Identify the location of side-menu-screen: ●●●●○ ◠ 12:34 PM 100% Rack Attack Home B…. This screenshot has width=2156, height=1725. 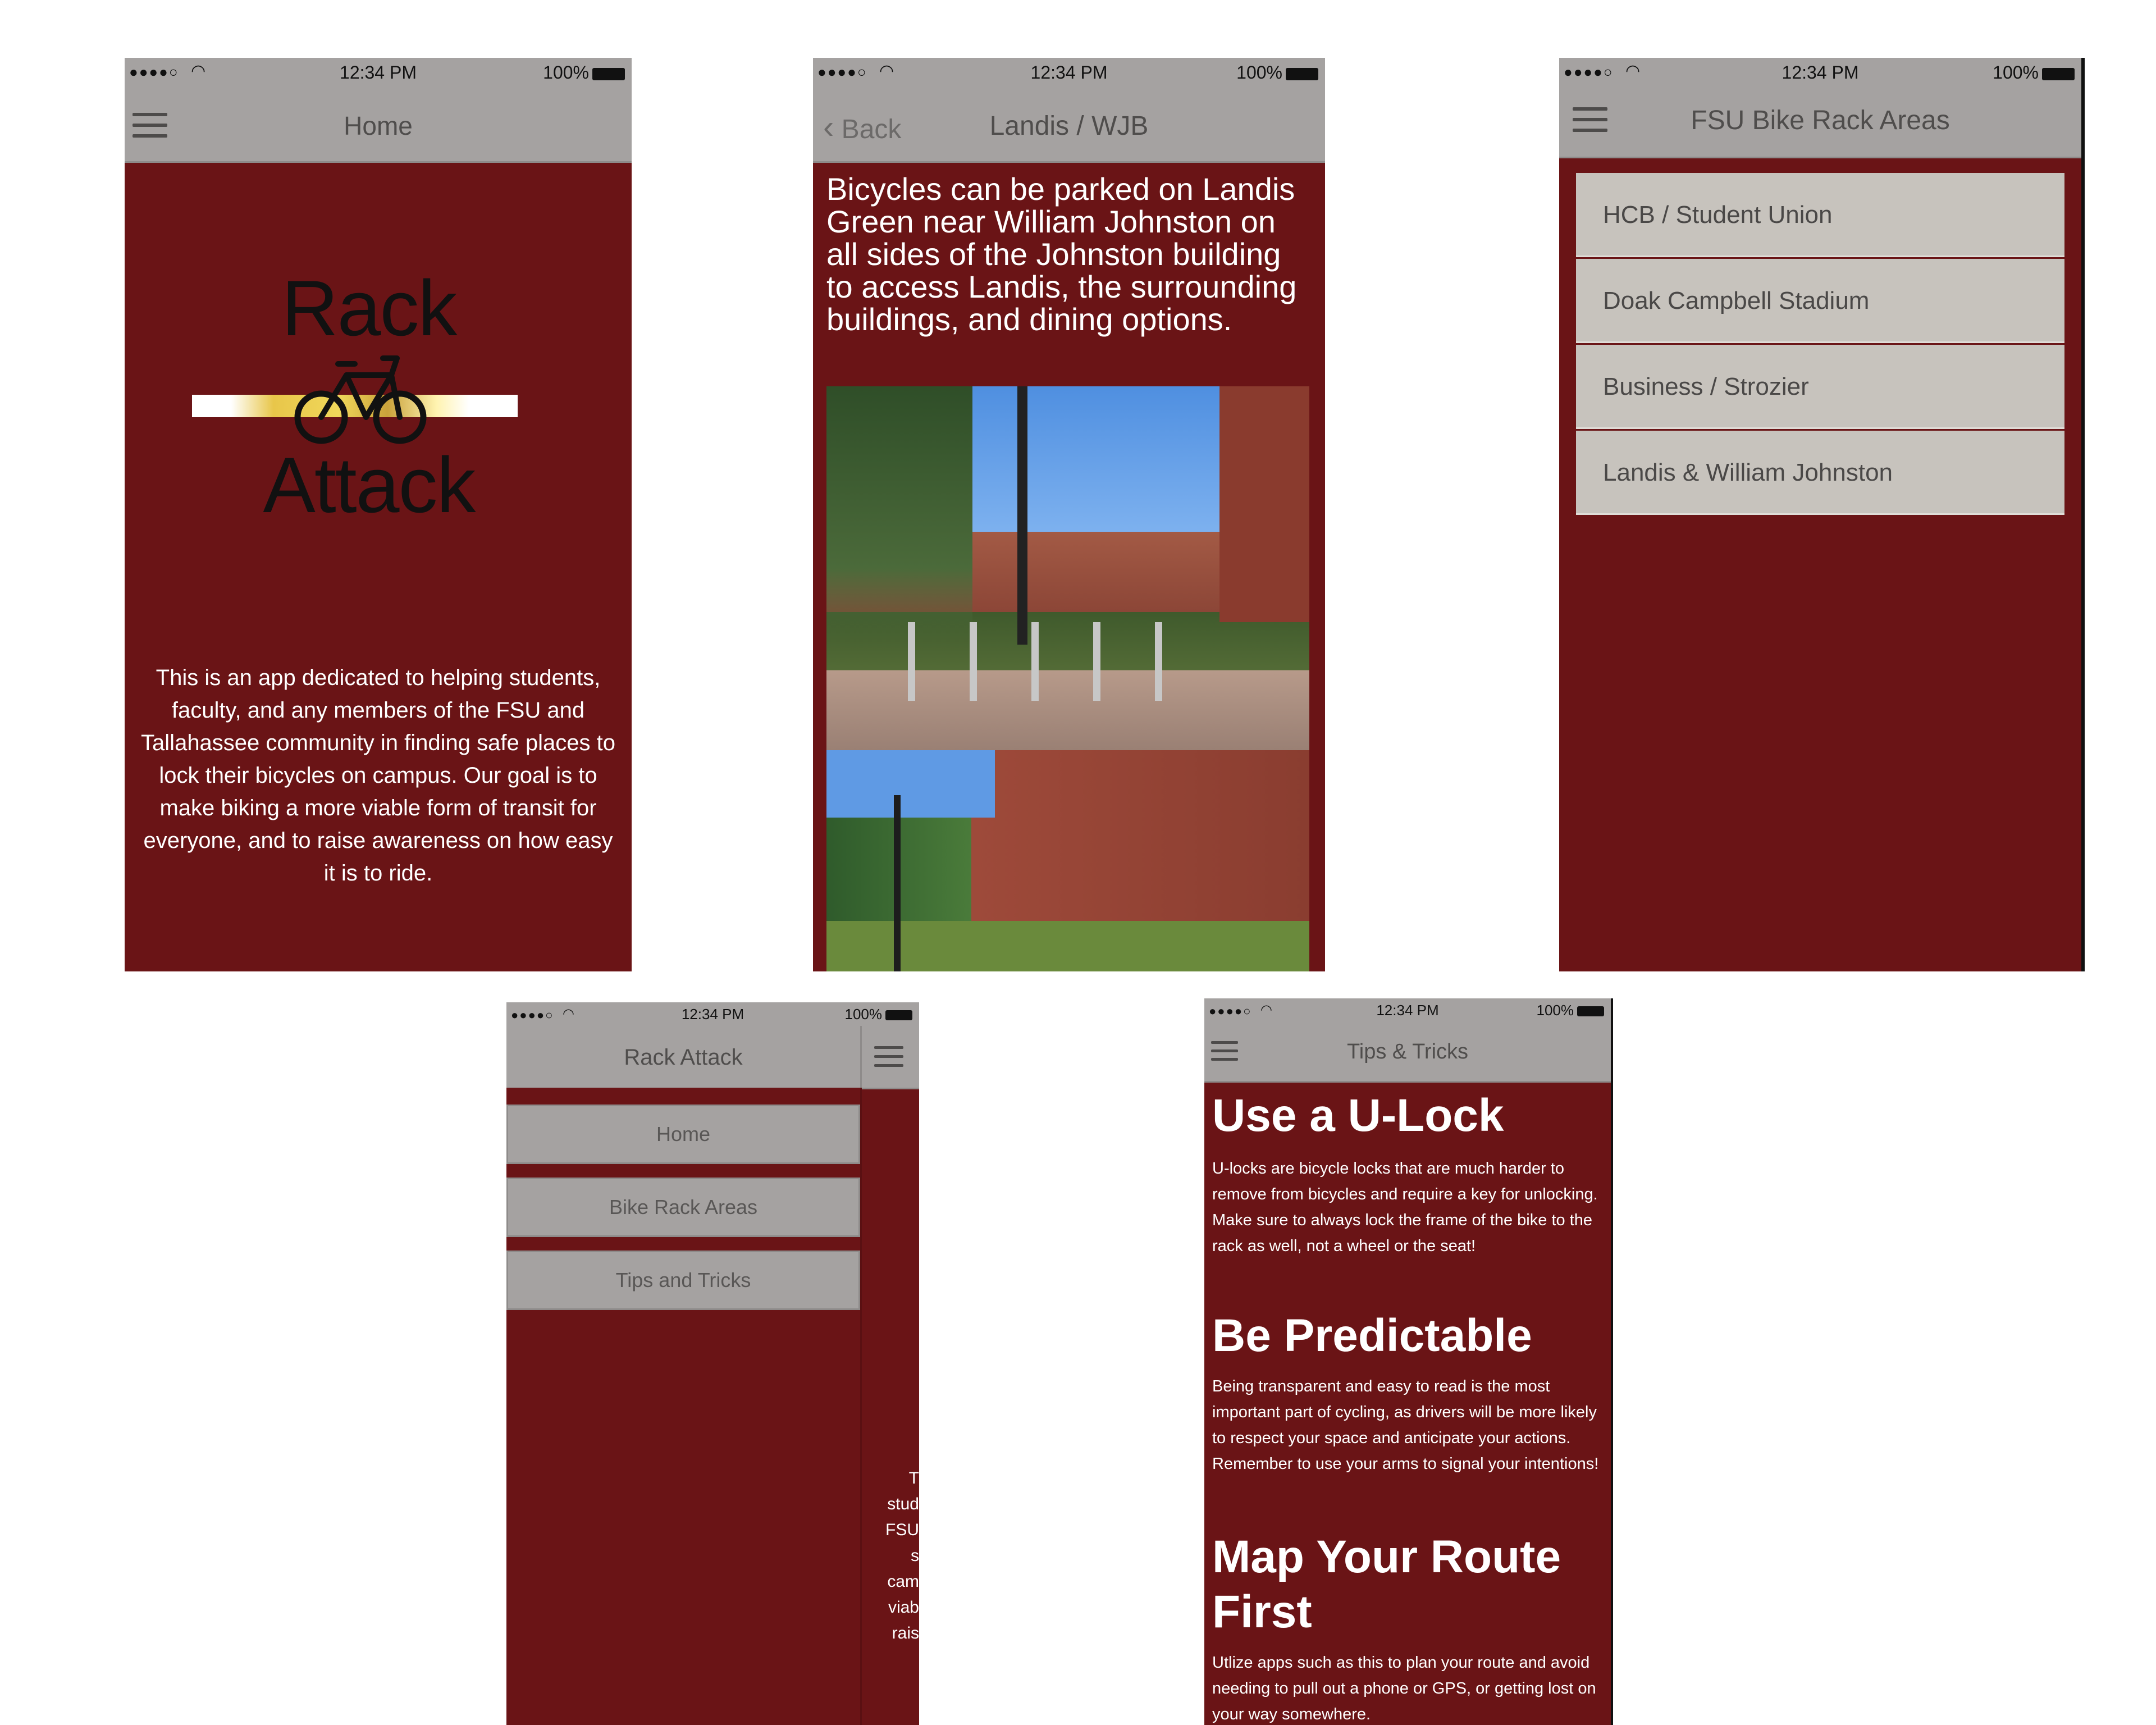
(712, 1363).